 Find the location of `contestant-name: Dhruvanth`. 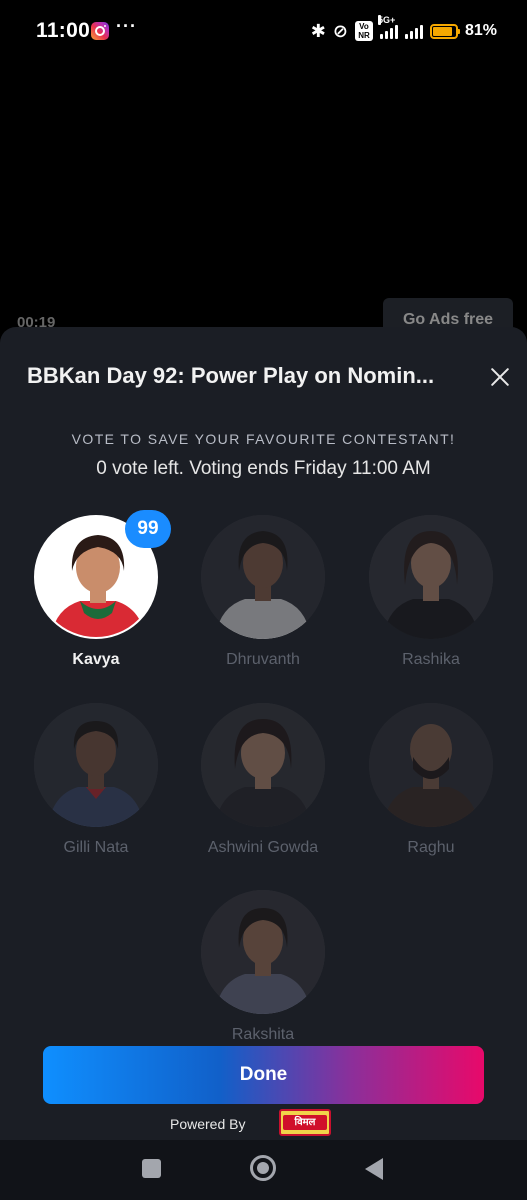

contestant-name: Dhruvanth is located at coordinates (263, 659).